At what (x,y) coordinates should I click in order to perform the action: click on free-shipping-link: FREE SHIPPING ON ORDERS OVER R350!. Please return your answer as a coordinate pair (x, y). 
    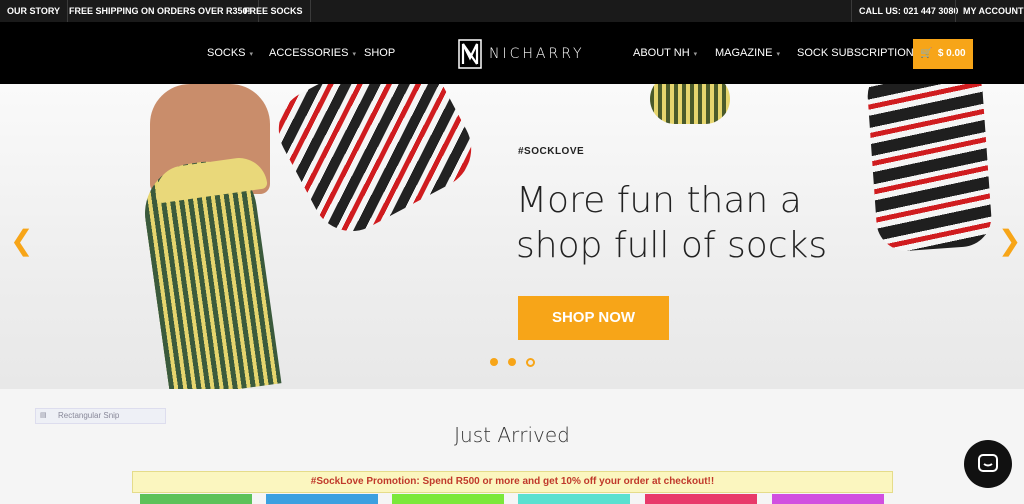
    Looking at the image, I should click on (160, 11).